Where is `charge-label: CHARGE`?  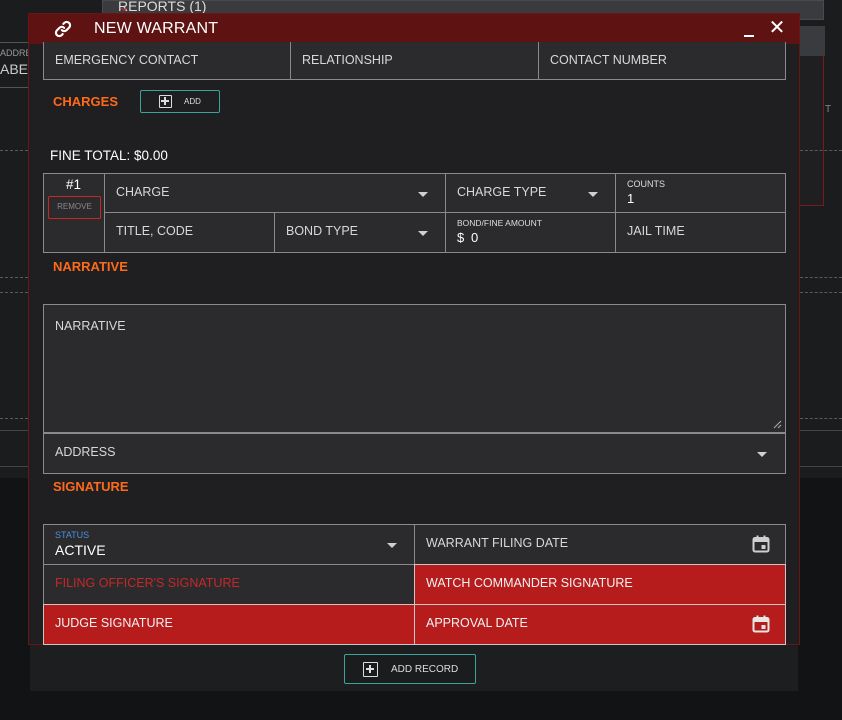
charge-label: CHARGE is located at coordinates (143, 192).